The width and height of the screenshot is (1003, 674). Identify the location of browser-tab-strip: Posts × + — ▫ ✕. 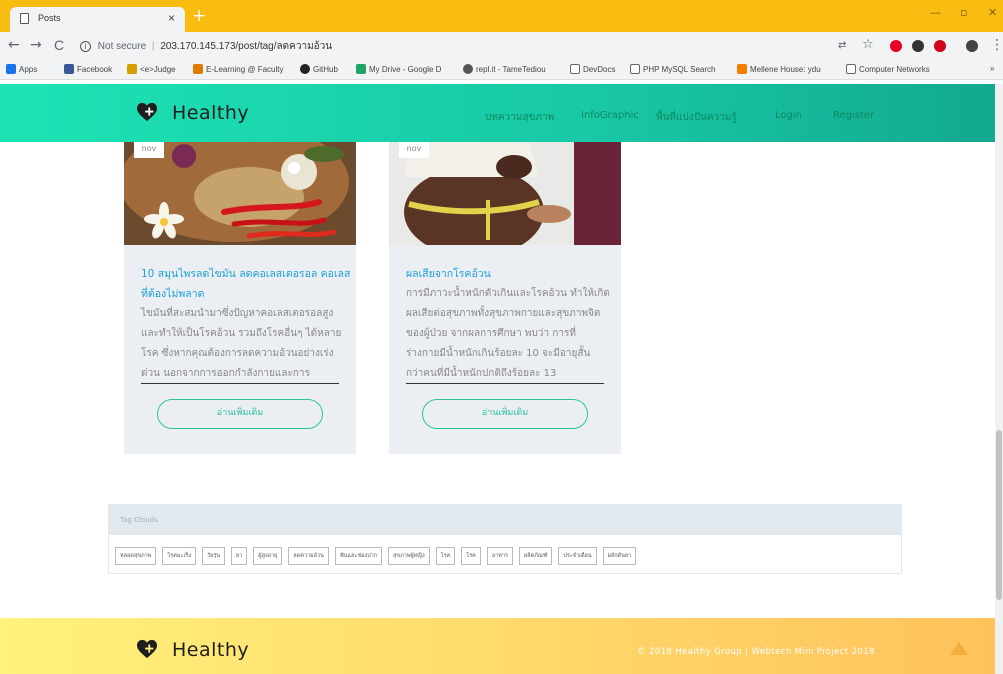
(501, 16).